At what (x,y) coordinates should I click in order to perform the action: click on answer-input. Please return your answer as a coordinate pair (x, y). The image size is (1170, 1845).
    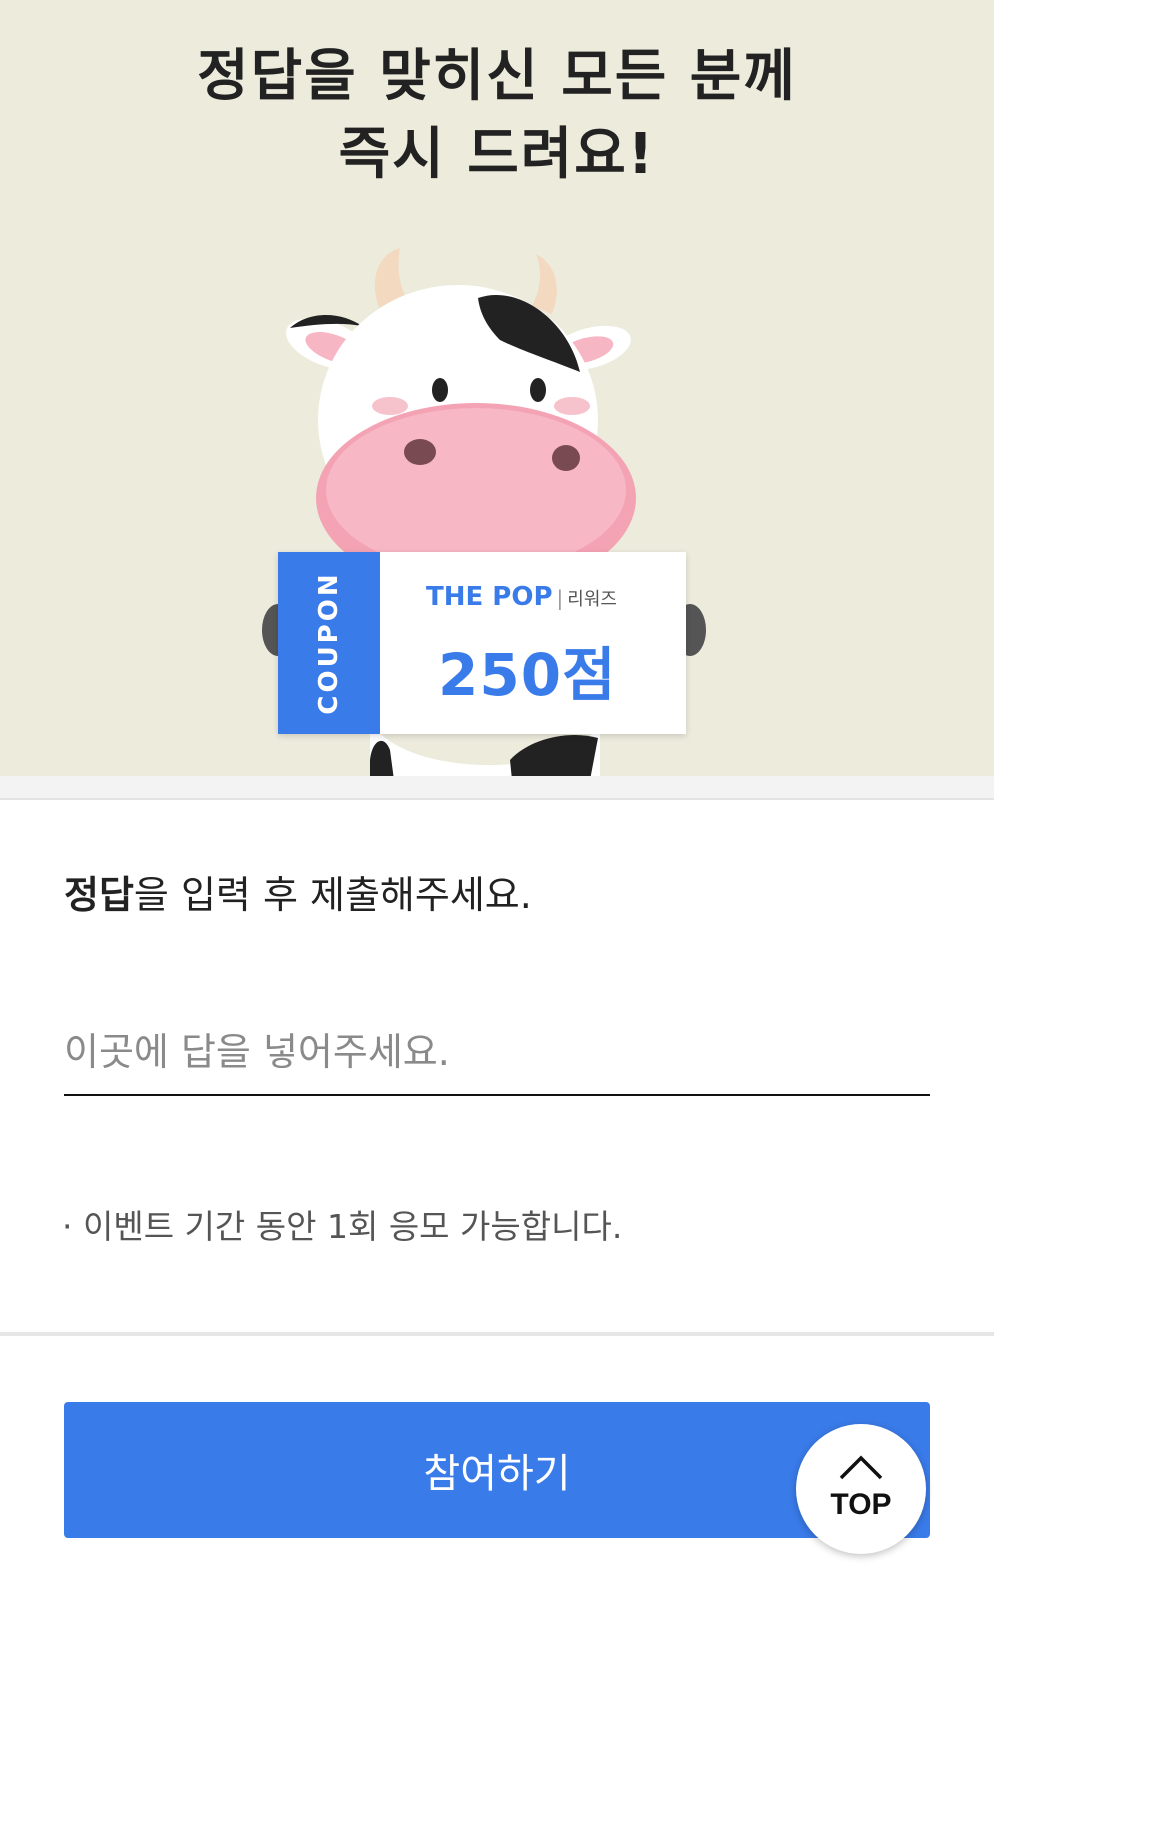
    Looking at the image, I should click on (497, 1053).